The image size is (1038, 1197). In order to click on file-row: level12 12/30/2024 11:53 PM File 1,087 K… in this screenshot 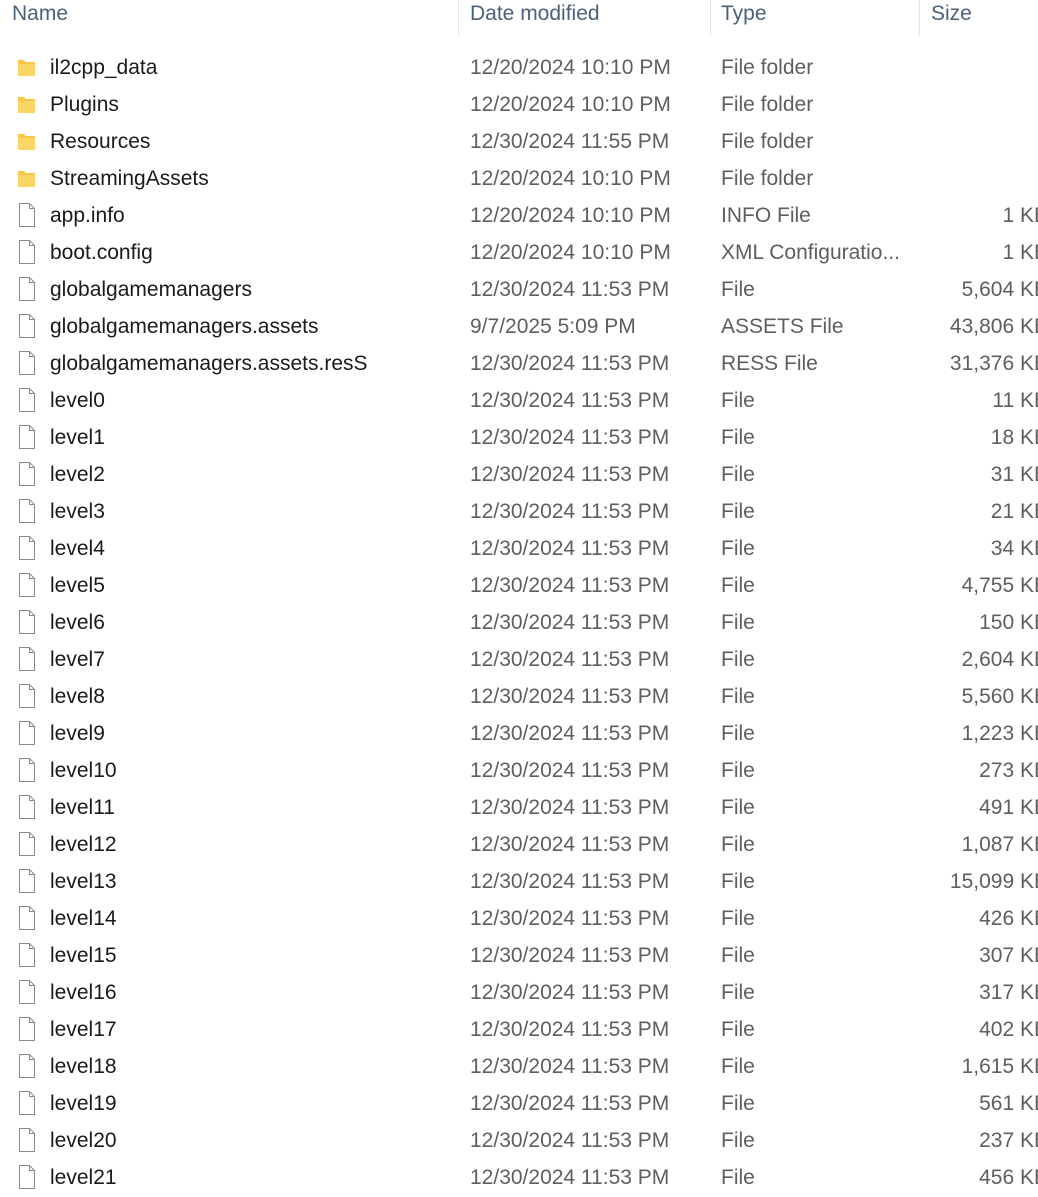, I will do `click(519, 844)`.